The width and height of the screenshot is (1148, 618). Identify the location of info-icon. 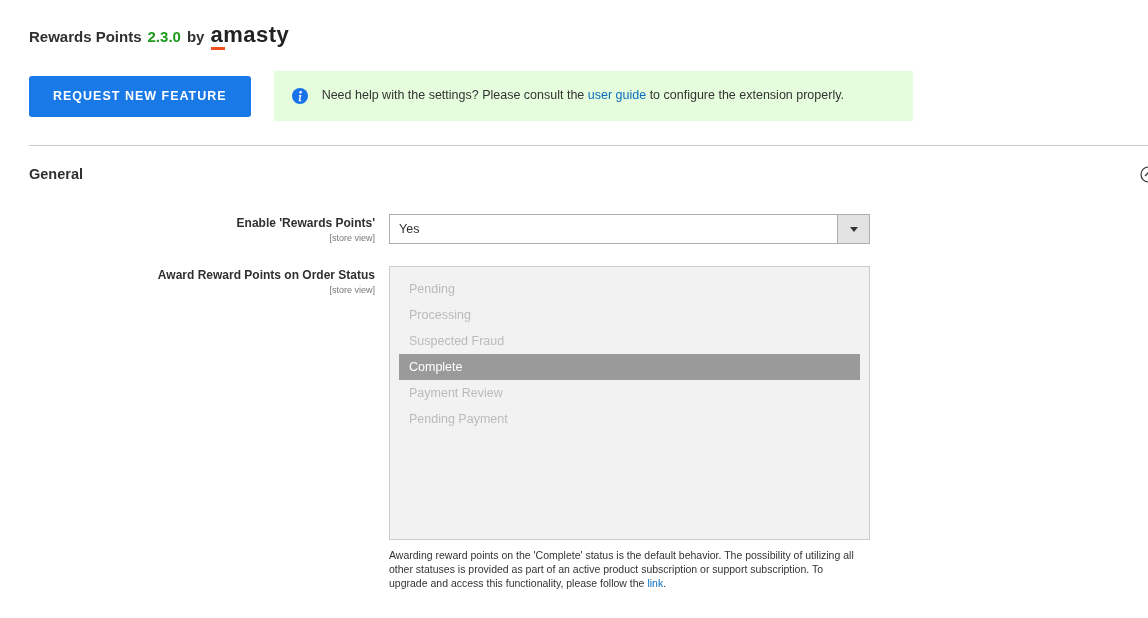
(299, 95).